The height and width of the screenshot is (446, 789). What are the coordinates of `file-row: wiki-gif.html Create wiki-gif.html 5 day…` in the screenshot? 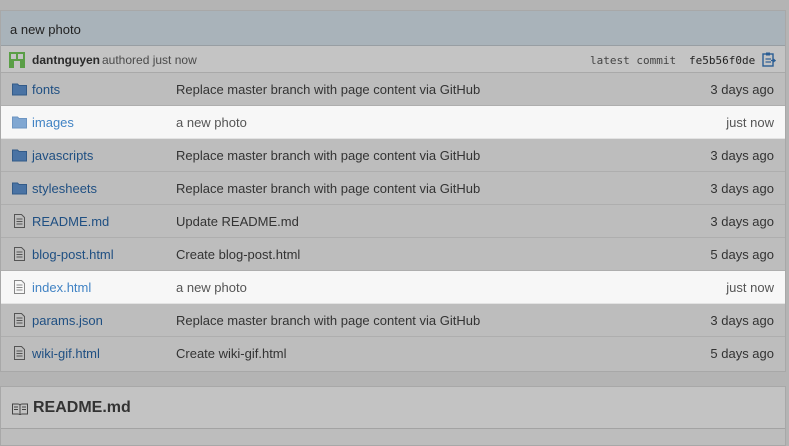 It's located at (393, 353).